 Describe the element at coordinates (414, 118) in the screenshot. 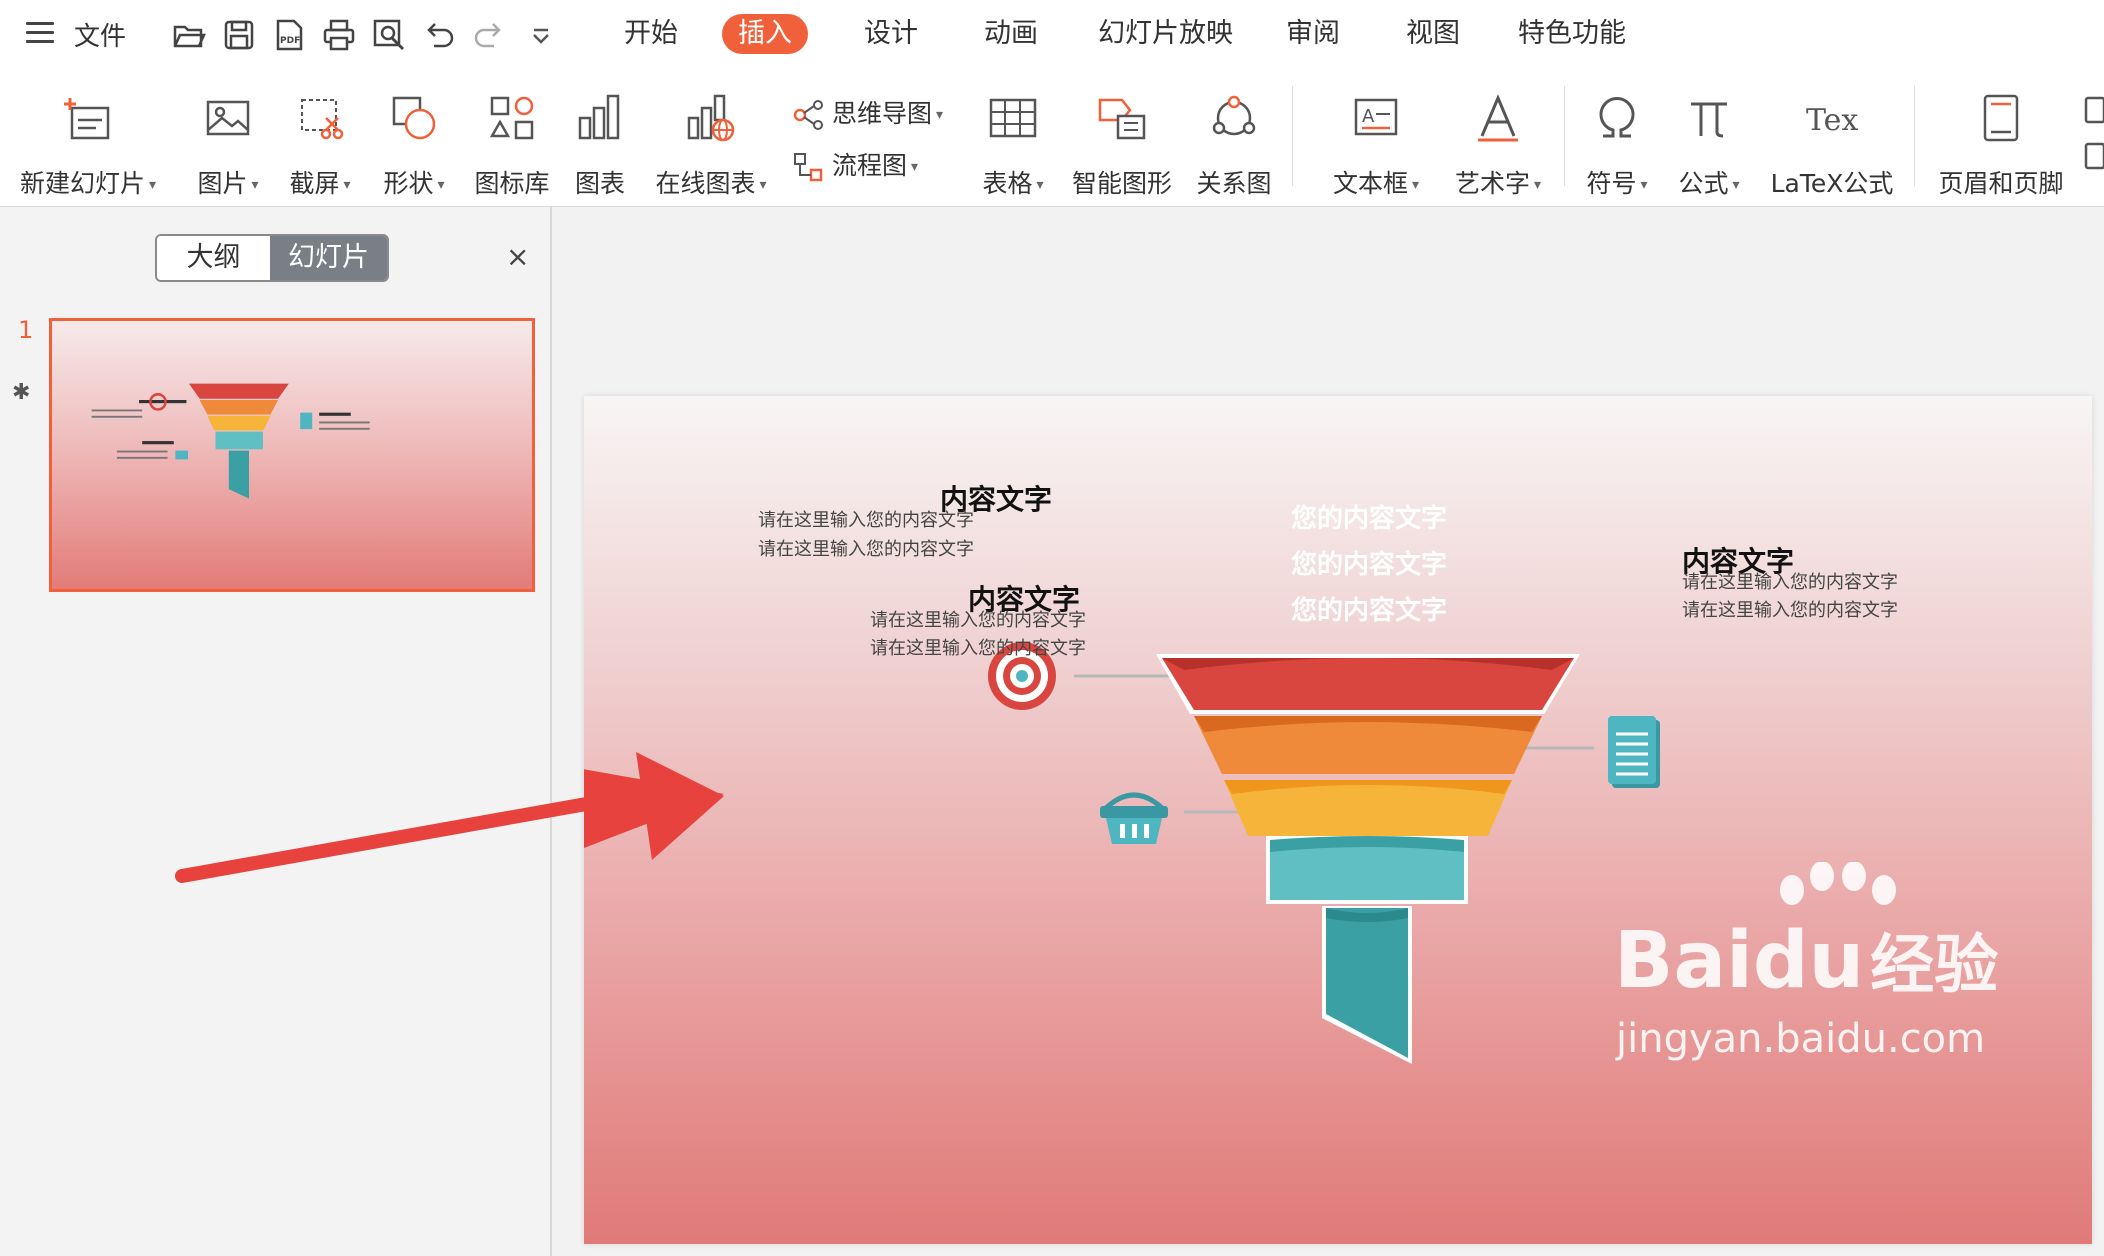

I see `shape-icon` at that location.